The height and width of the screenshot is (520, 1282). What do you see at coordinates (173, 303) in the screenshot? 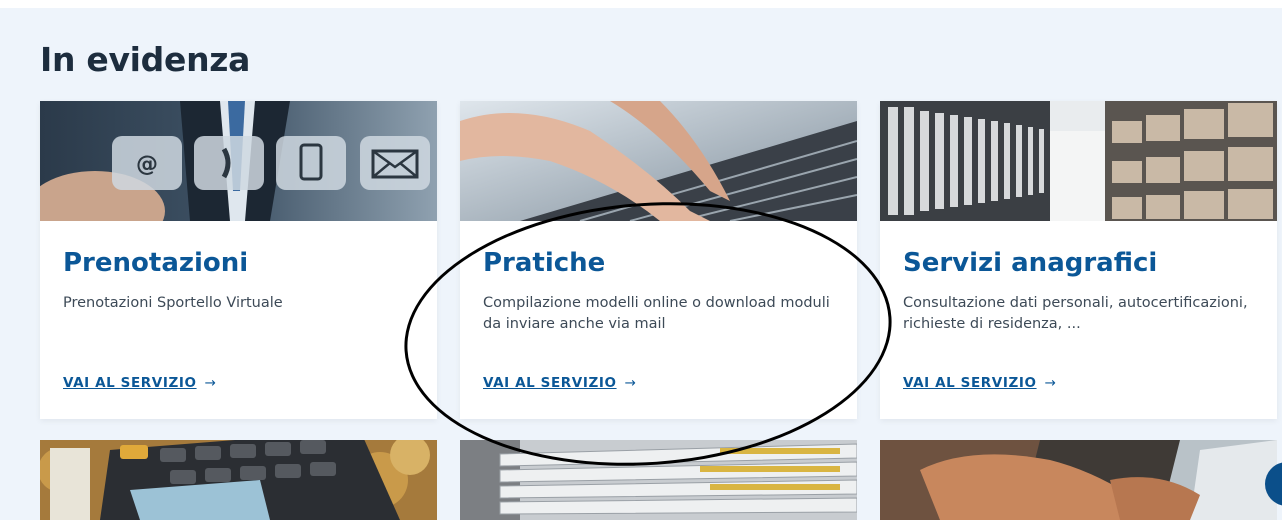
I see `card-description: Prenotazioni Sportello Virtuale` at bounding box center [173, 303].